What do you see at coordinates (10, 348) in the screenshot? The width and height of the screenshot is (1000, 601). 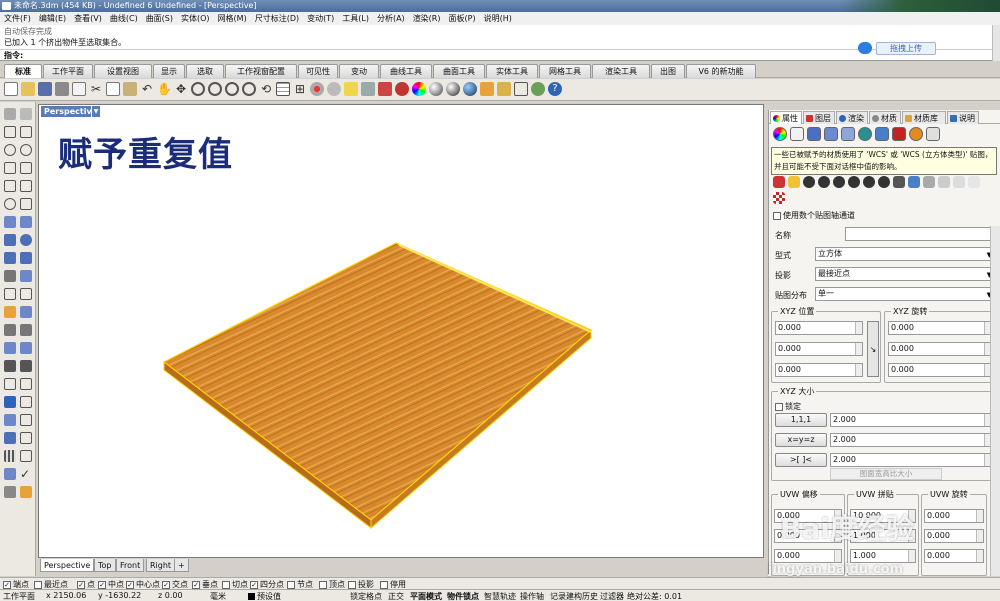 I see `join-icon` at bounding box center [10, 348].